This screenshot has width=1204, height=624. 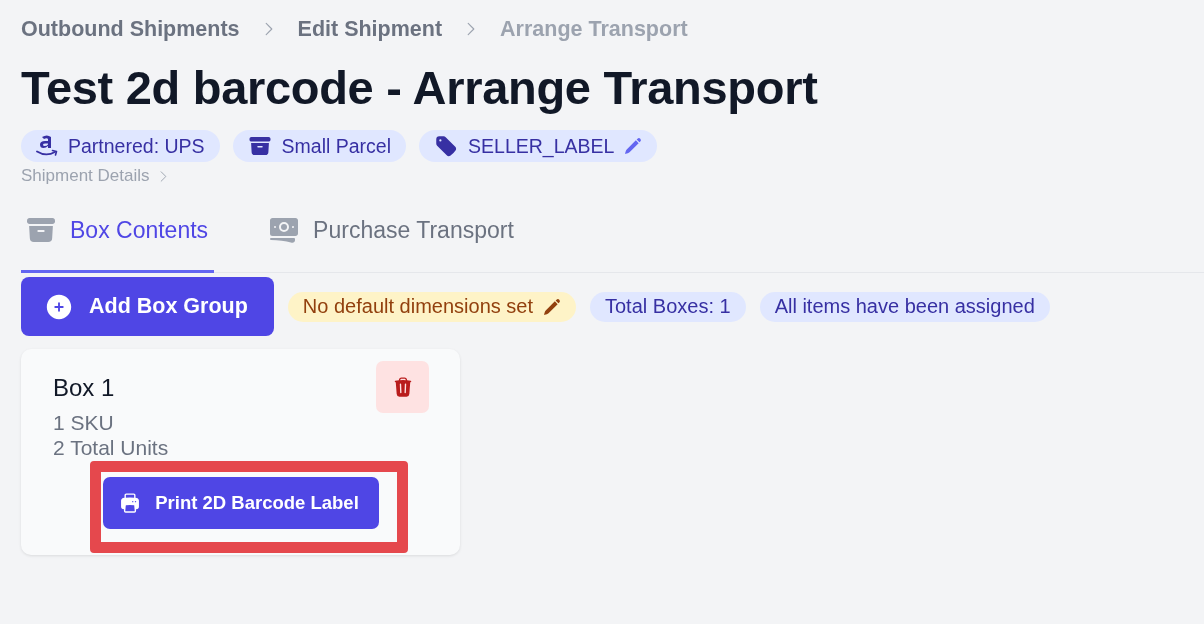 I want to click on tab: Box Contents, so click(x=118, y=236).